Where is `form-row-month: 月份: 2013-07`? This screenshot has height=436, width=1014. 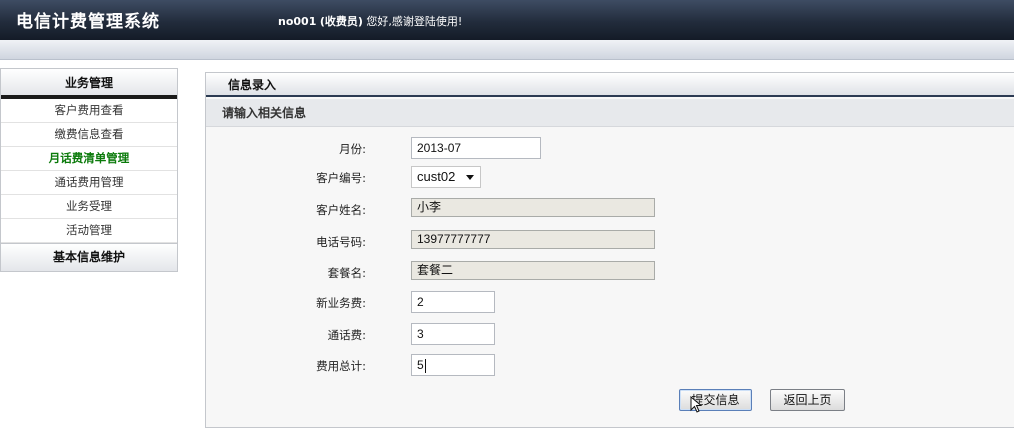 form-row-month: 月份: 2013-07 is located at coordinates (610, 148).